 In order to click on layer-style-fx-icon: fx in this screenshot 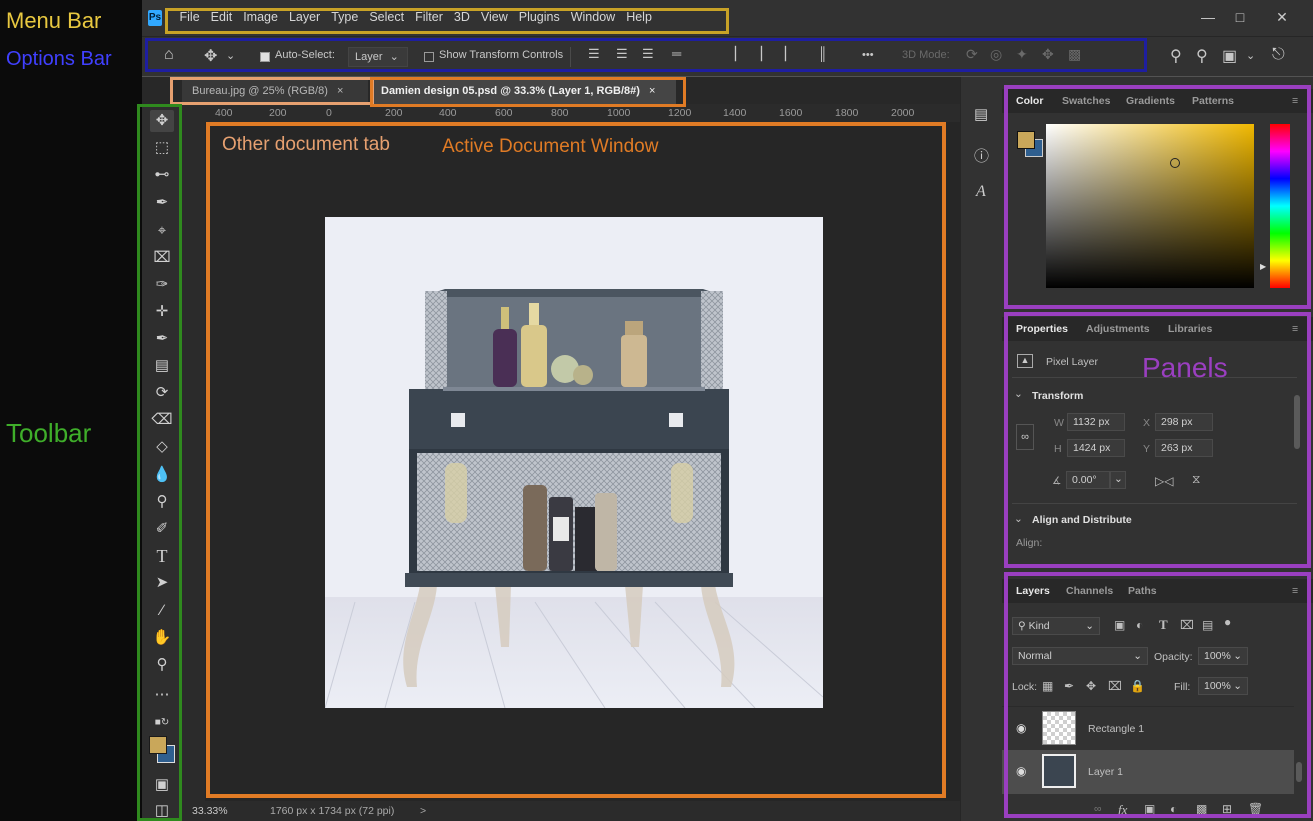, I will do `click(1122, 810)`.